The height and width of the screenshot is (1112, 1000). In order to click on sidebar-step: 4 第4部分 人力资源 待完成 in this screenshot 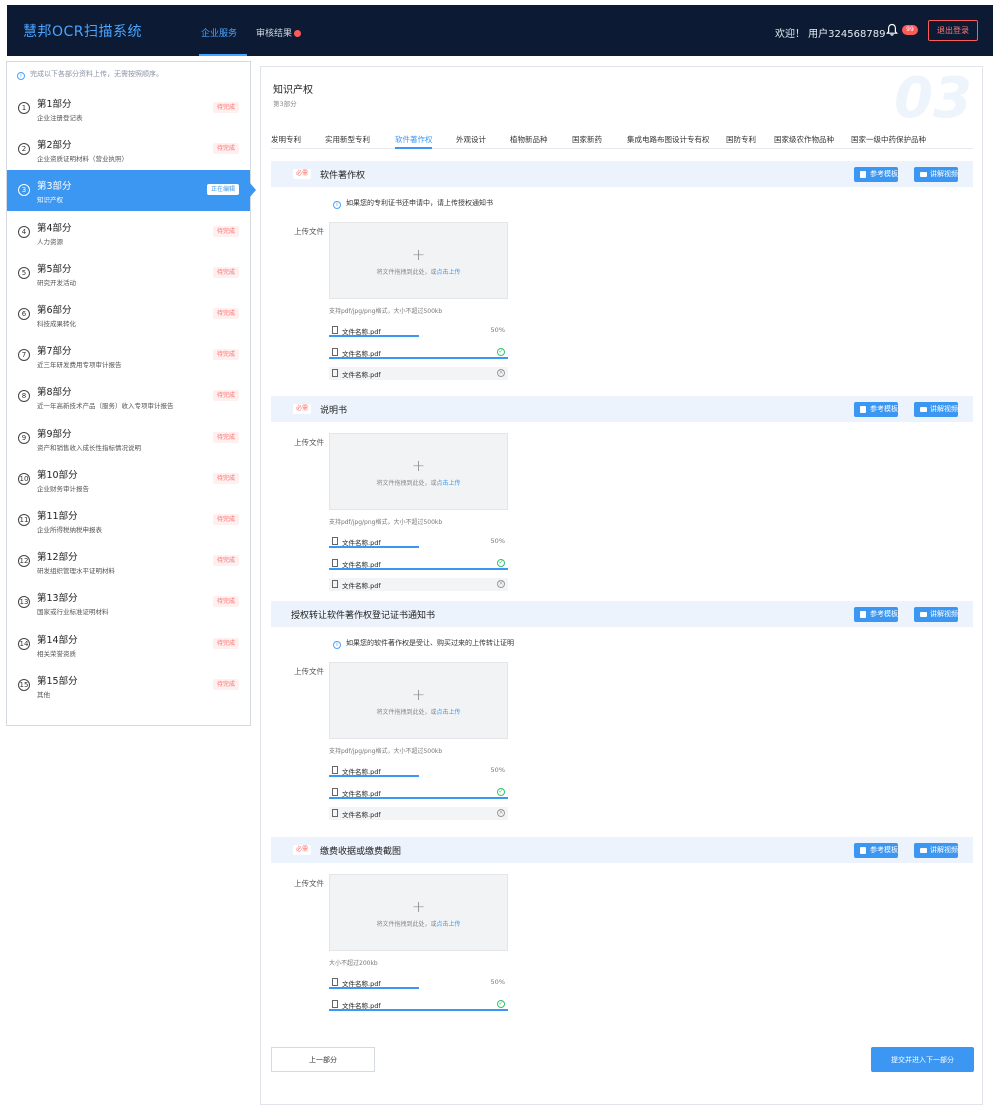, I will do `click(128, 232)`.